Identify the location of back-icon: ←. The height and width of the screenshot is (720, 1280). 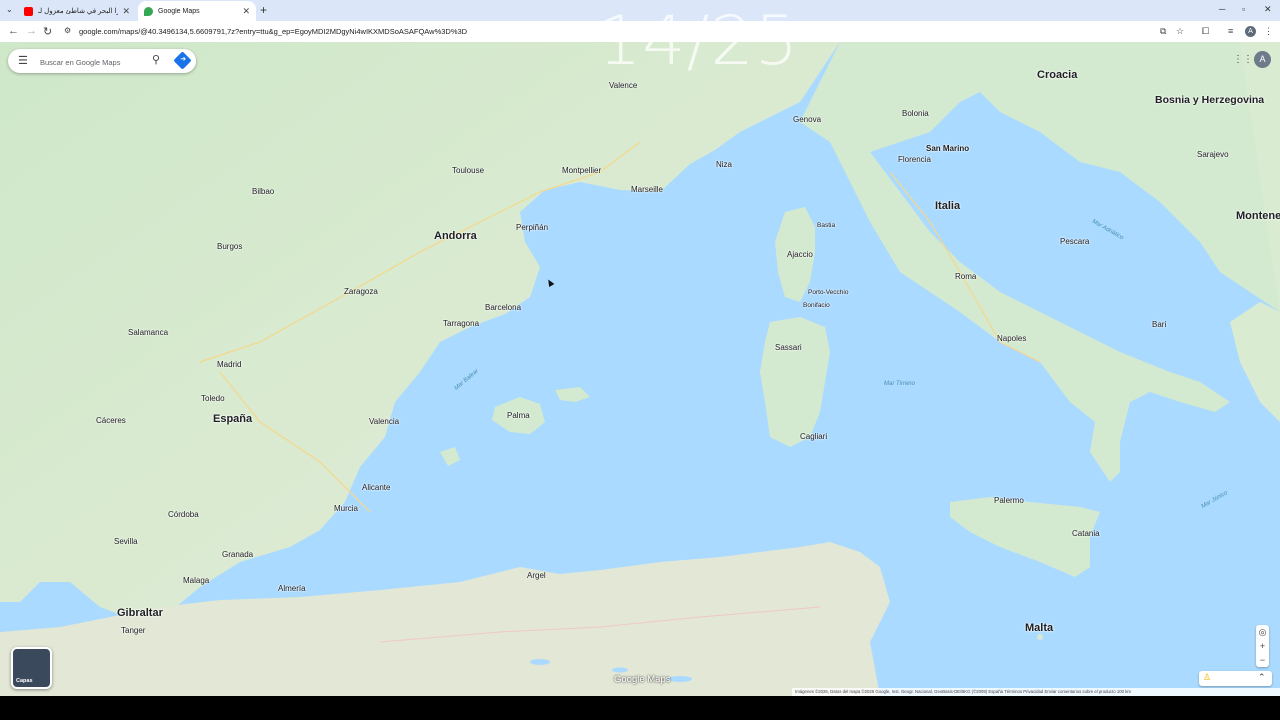
(13, 31).